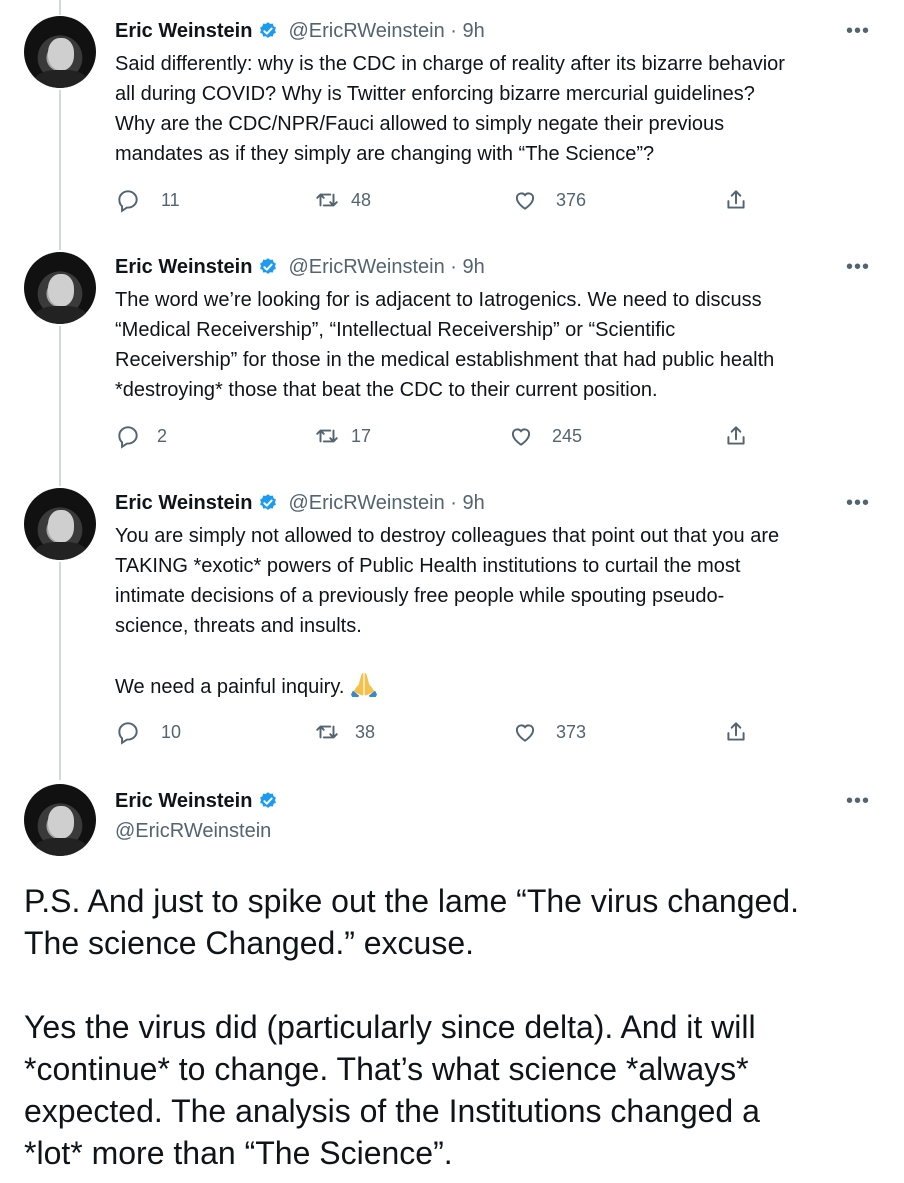  I want to click on retweet-button: 17, so click(342, 436).